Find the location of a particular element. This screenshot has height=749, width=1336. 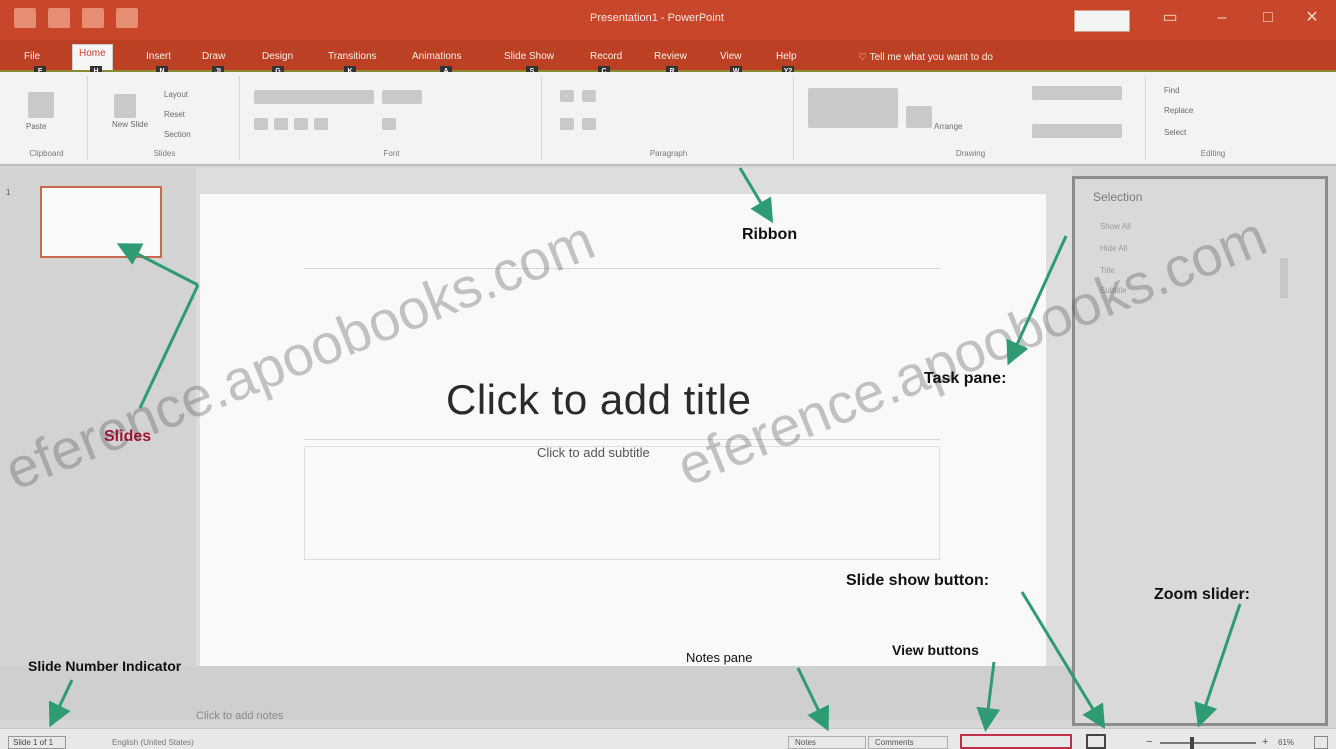

tab-transitions: Transitions is located at coordinates (352, 57).